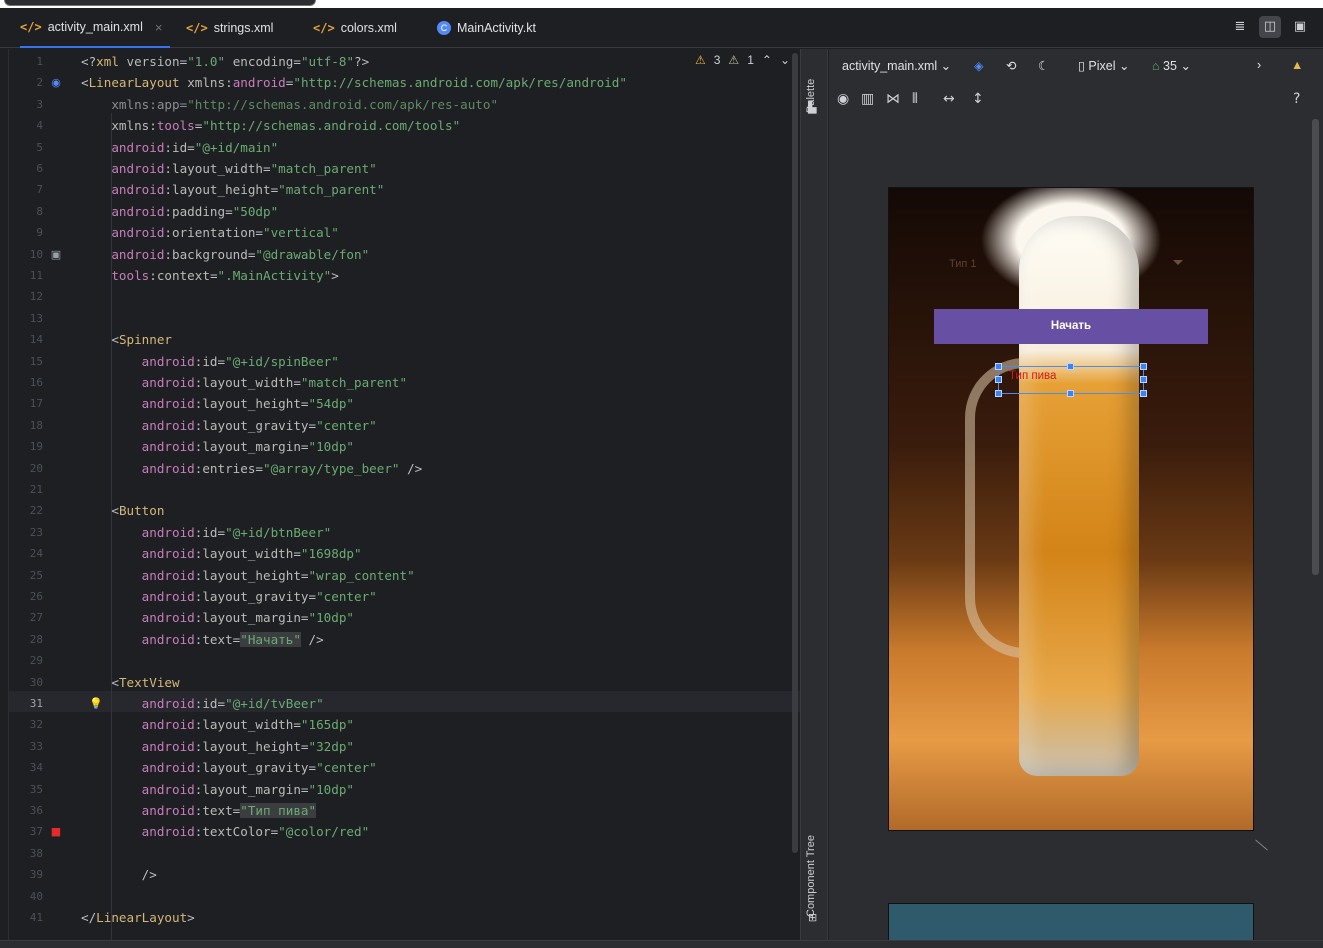  What do you see at coordinates (1081, 66) in the screenshot?
I see `phone-icon: ▯` at bounding box center [1081, 66].